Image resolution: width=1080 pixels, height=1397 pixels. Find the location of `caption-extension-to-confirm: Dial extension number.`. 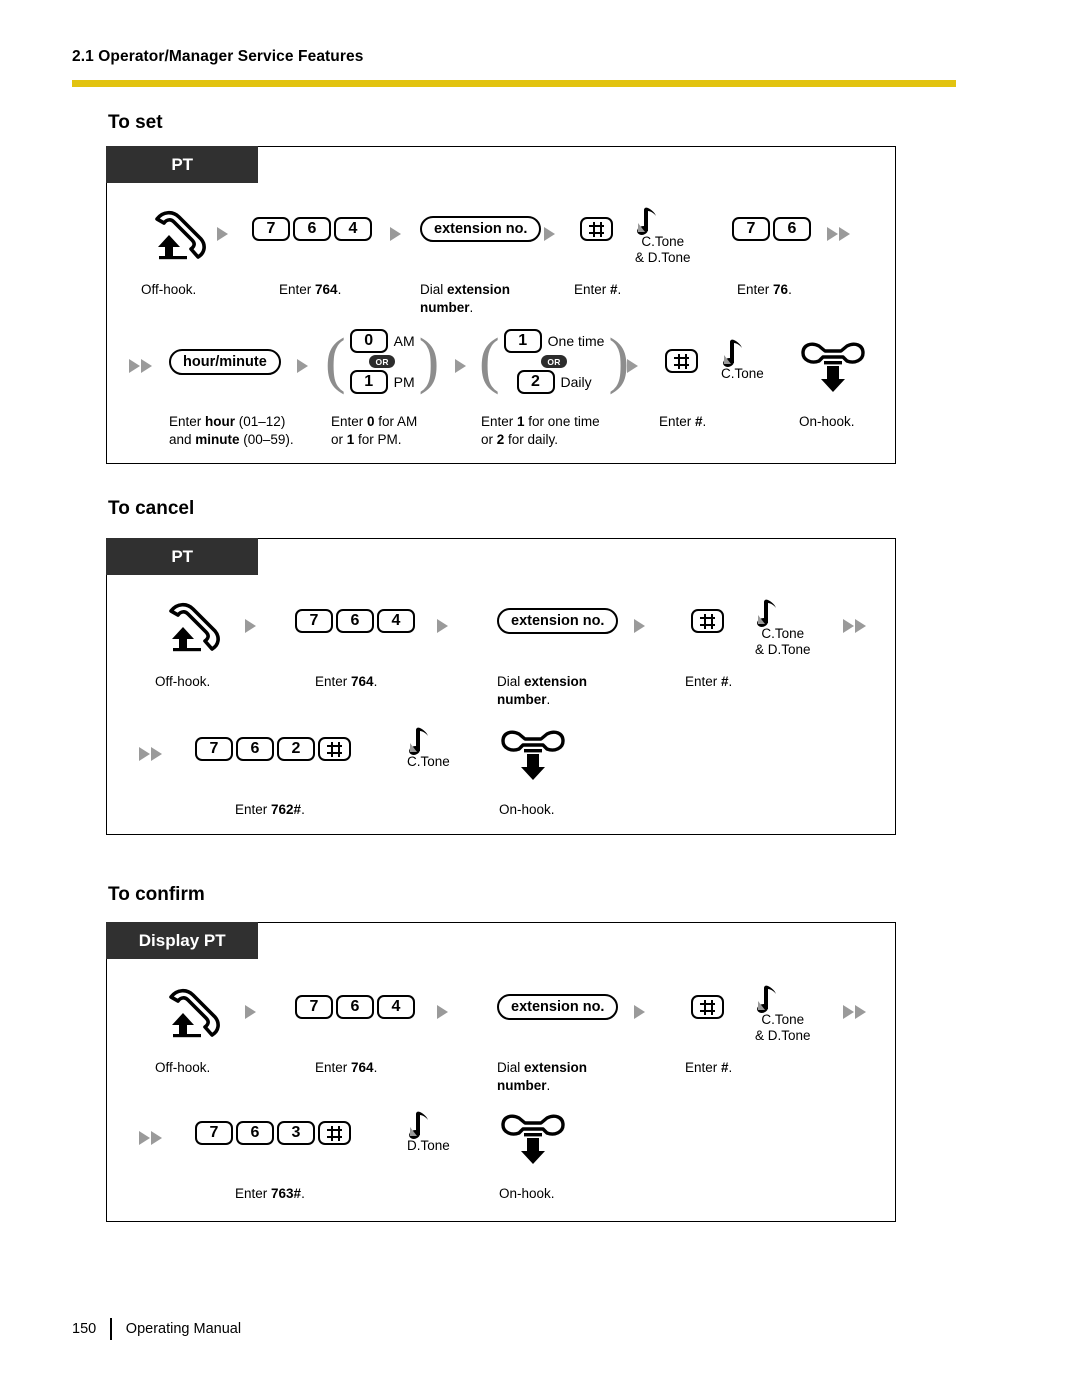

caption-extension-to-confirm: Dial extension number. is located at coordinates (542, 1076).